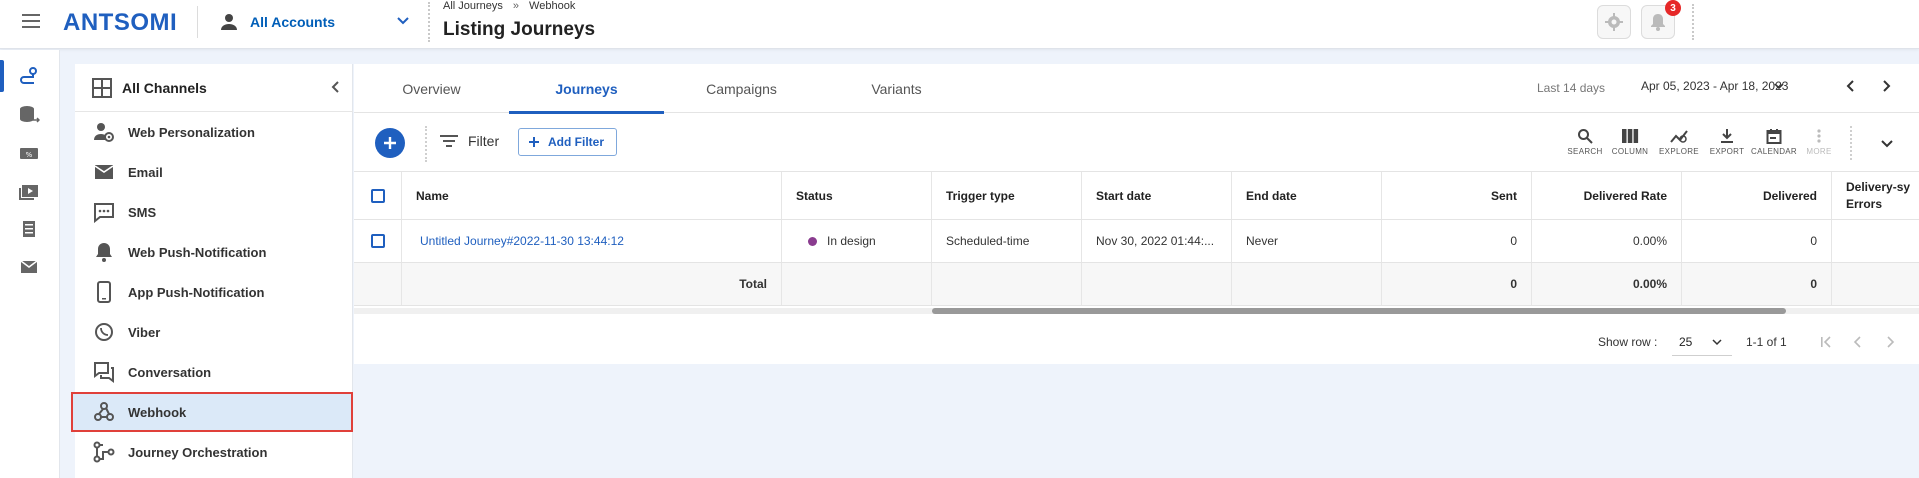 This screenshot has height=478, width=1919. Describe the element at coordinates (229, 22) in the screenshot. I see `user-icon` at that location.